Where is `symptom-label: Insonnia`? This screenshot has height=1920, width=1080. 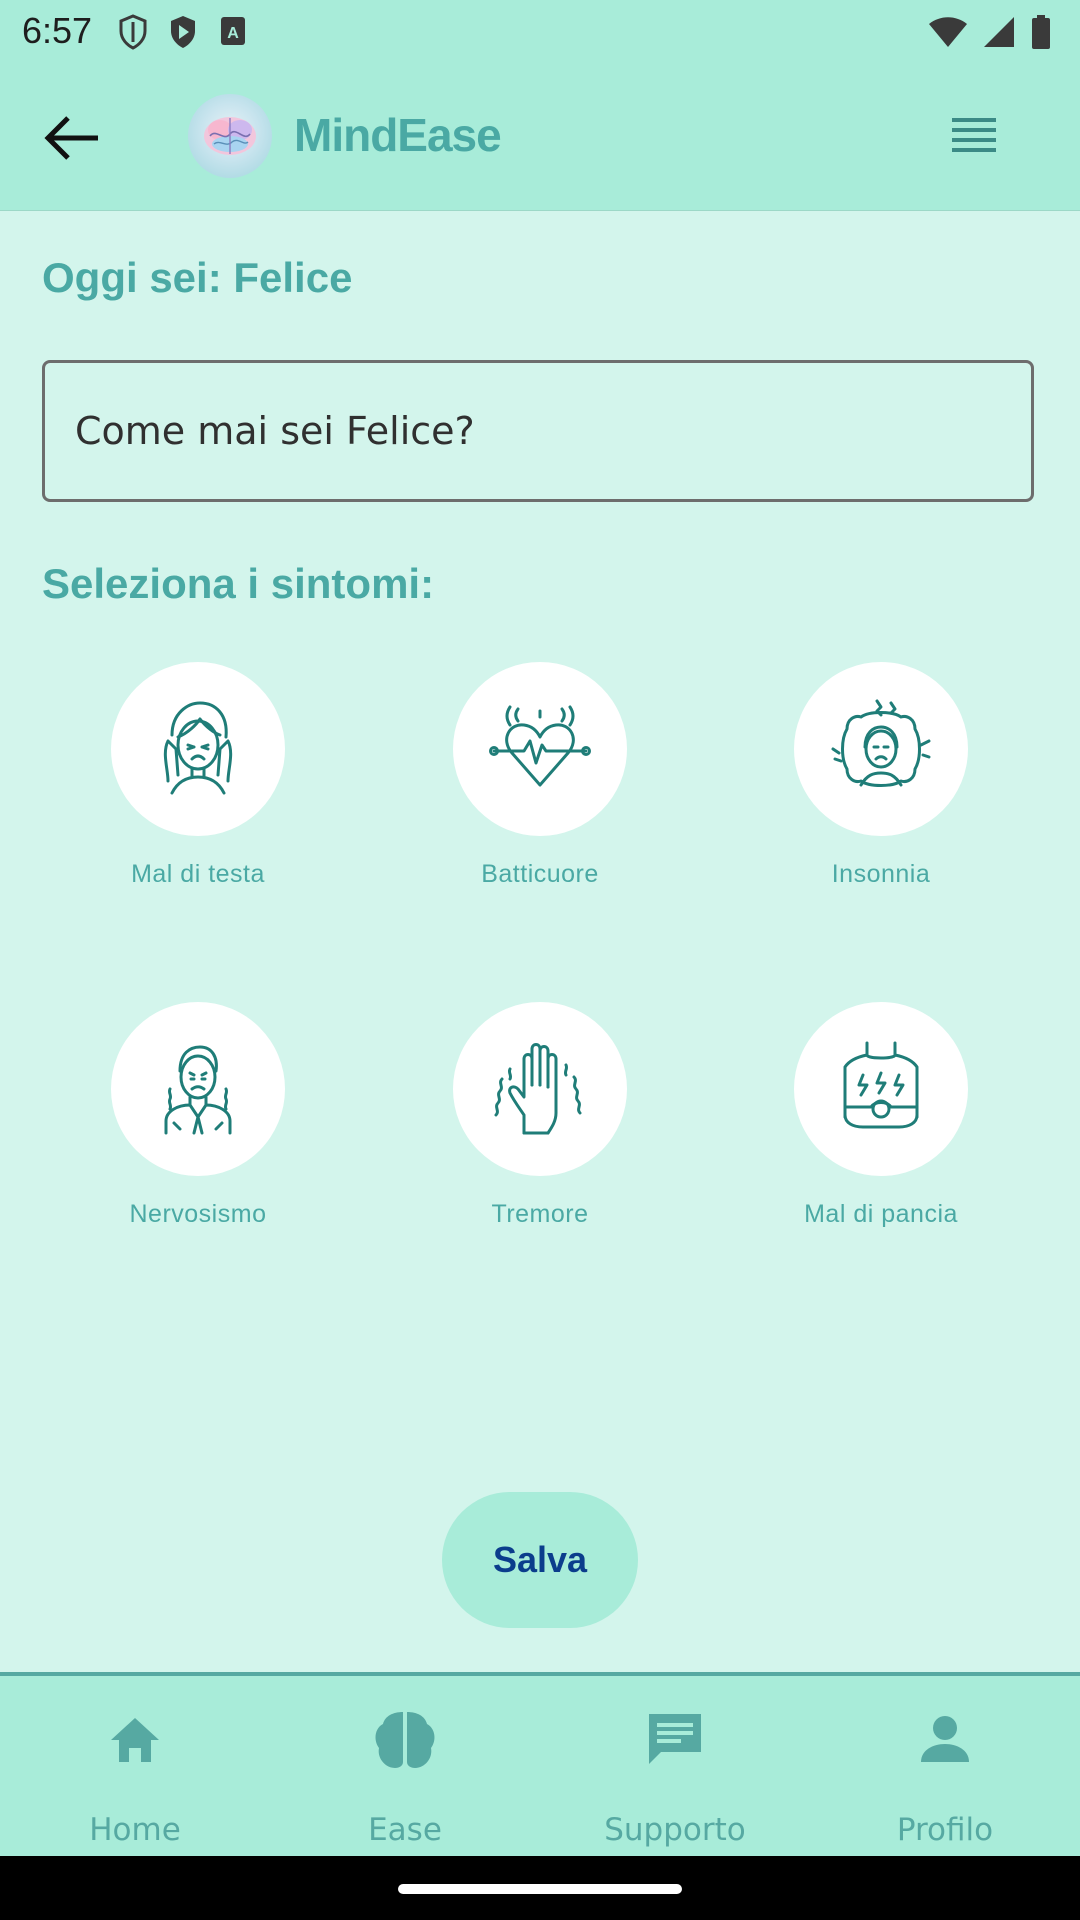 symptom-label: Insonnia is located at coordinates (881, 874).